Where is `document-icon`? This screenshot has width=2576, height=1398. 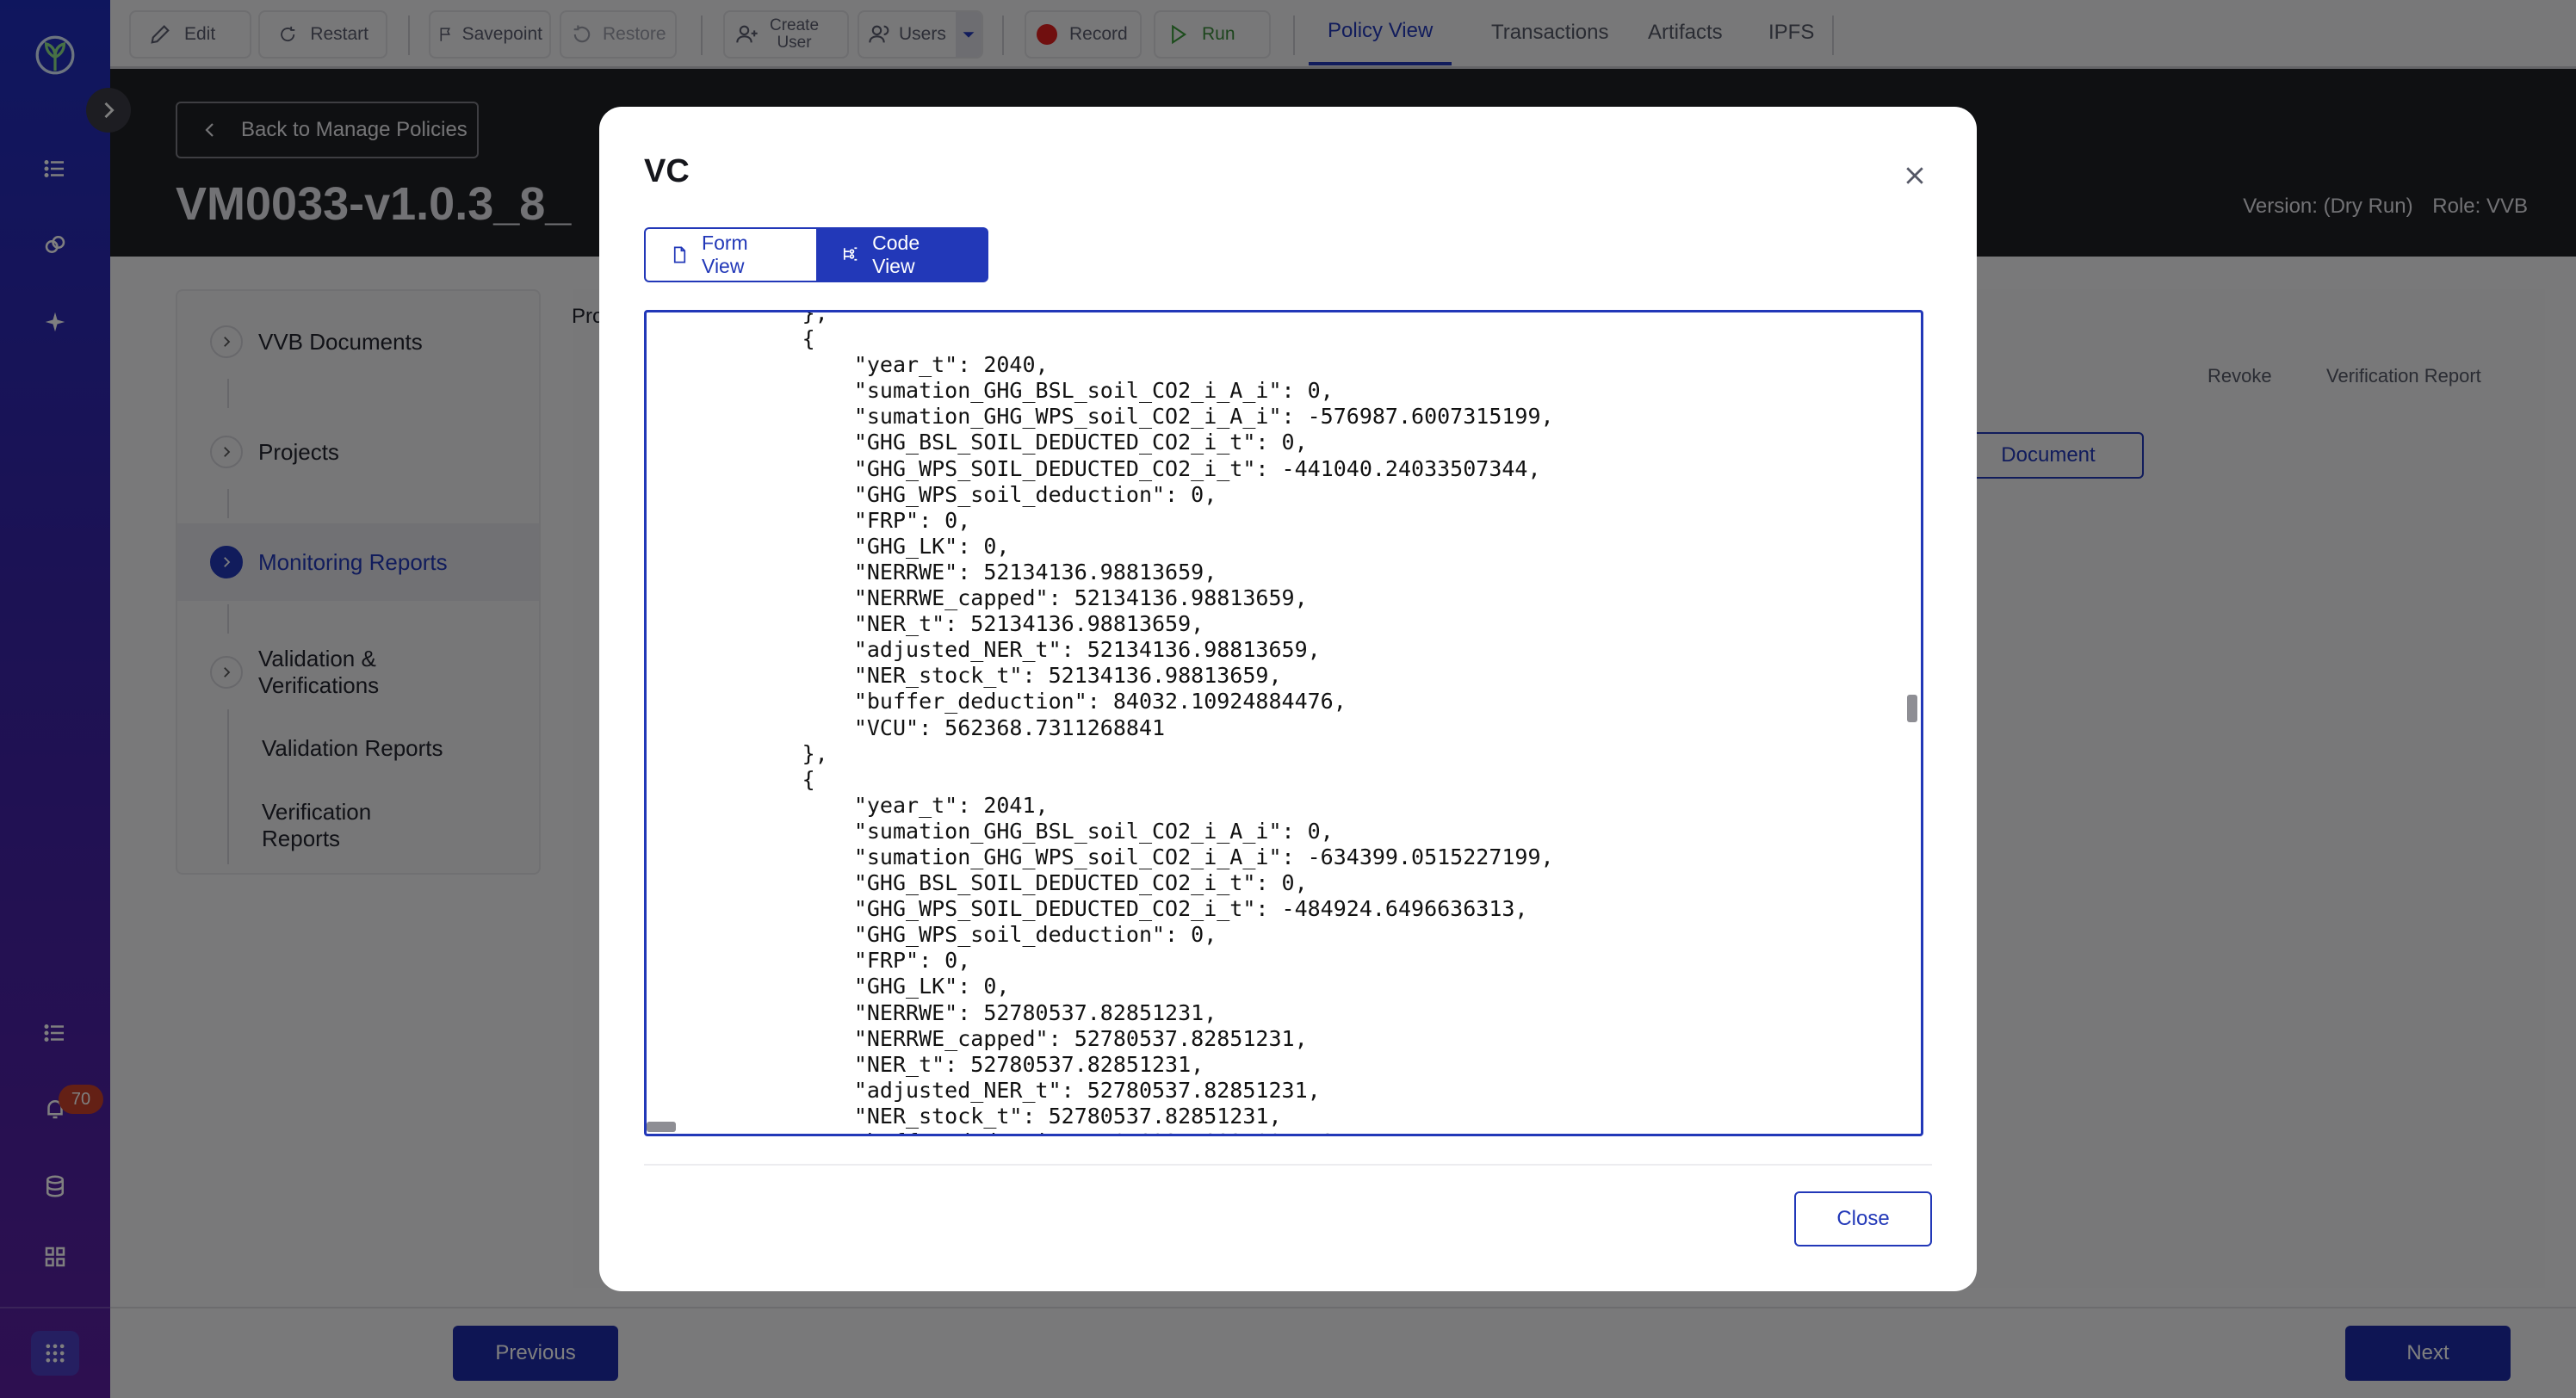
document-icon is located at coordinates (679, 254).